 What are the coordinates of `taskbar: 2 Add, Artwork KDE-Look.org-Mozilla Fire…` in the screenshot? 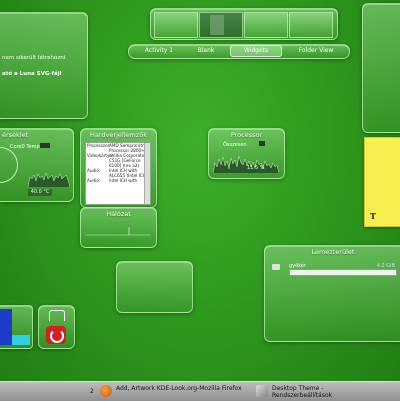 It's located at (200, 391).